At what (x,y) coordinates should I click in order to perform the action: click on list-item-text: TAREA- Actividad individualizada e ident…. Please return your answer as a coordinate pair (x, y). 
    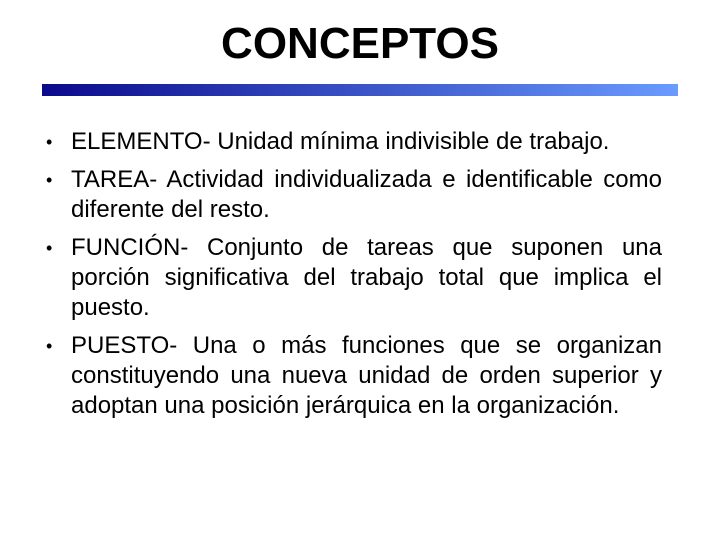
    Looking at the image, I should click on (366, 194).